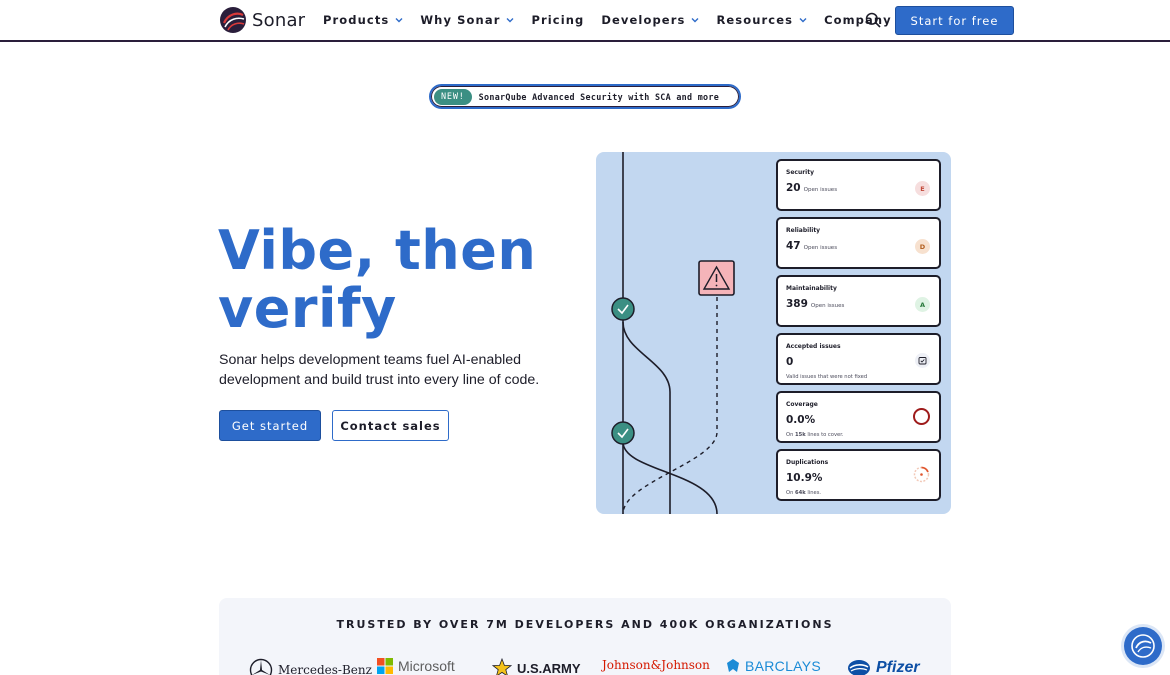 This screenshot has height=675, width=1170. I want to click on note-suffix: lines to cover., so click(824, 435).